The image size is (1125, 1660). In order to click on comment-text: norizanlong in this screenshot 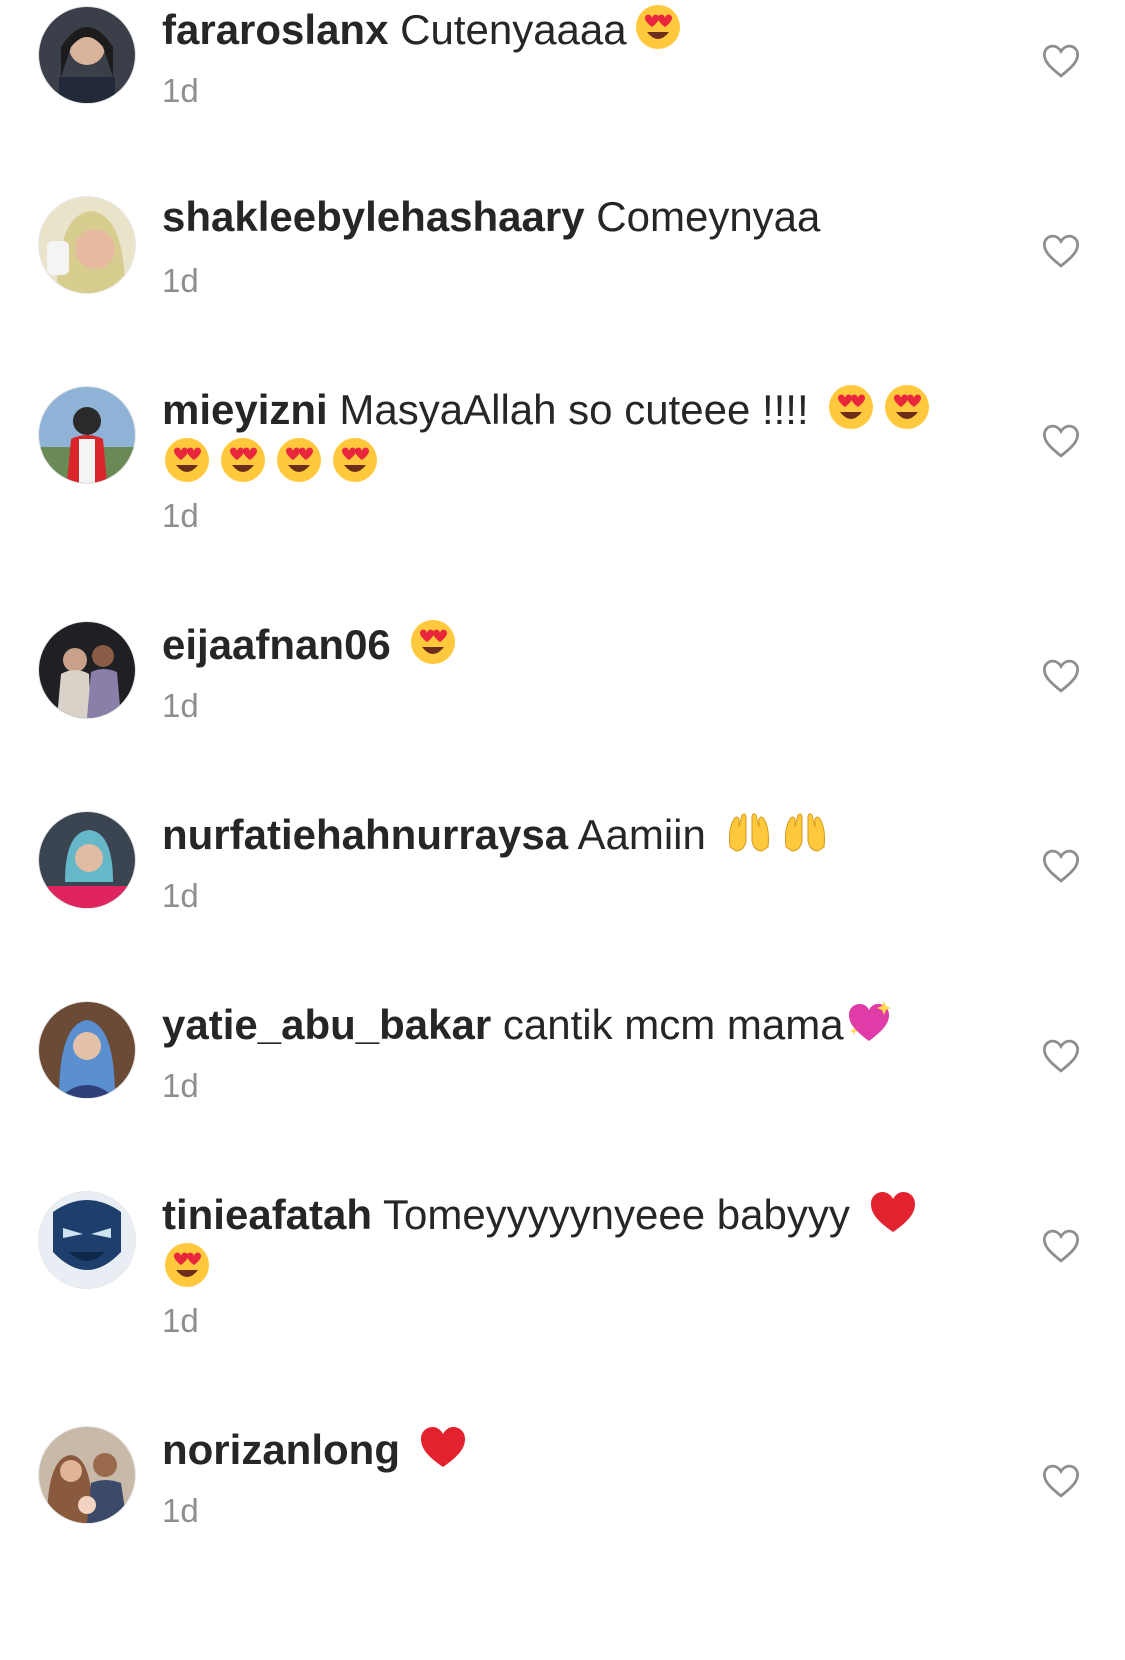, I will do `click(577, 1448)`.